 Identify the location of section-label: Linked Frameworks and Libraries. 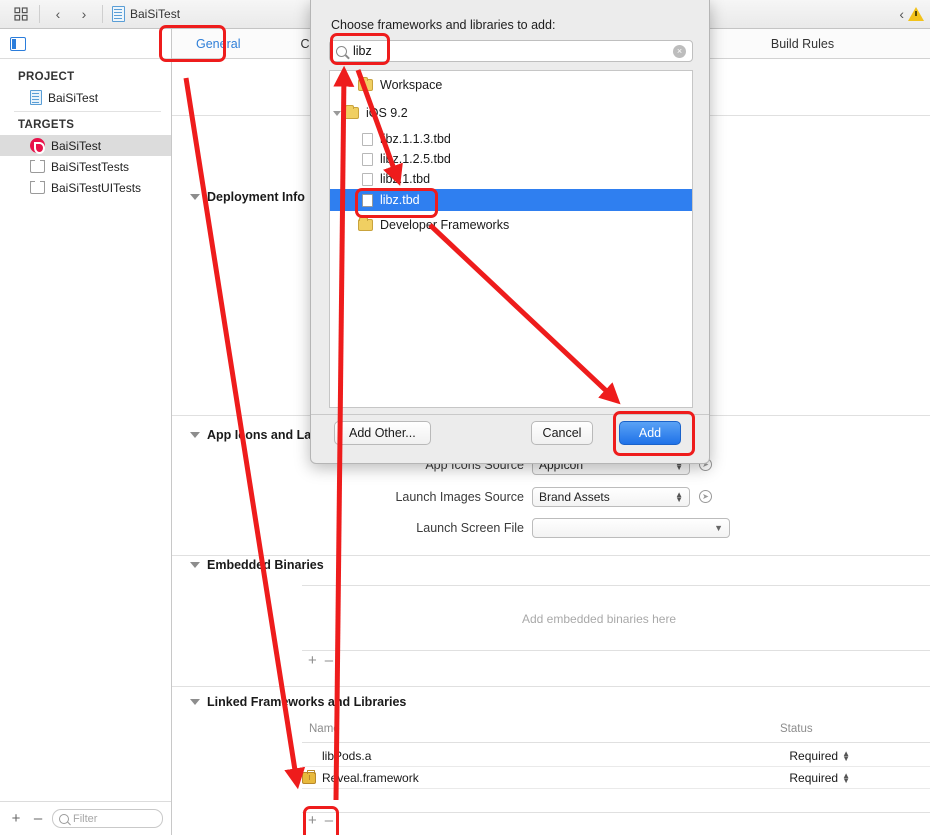
(307, 702).